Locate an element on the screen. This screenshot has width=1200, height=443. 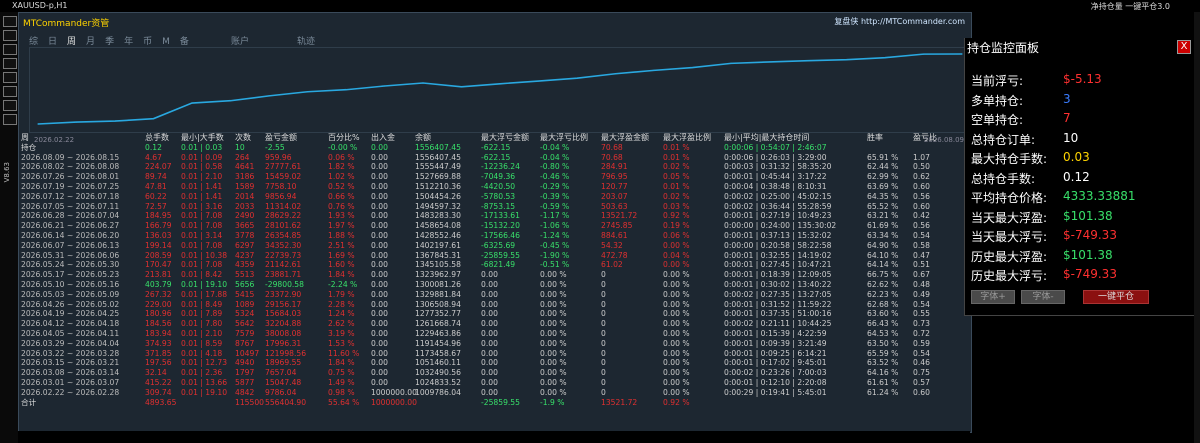
cell-col-0: 2026.04.12 ~ 2026.04.18 is located at coordinates (70, 324).